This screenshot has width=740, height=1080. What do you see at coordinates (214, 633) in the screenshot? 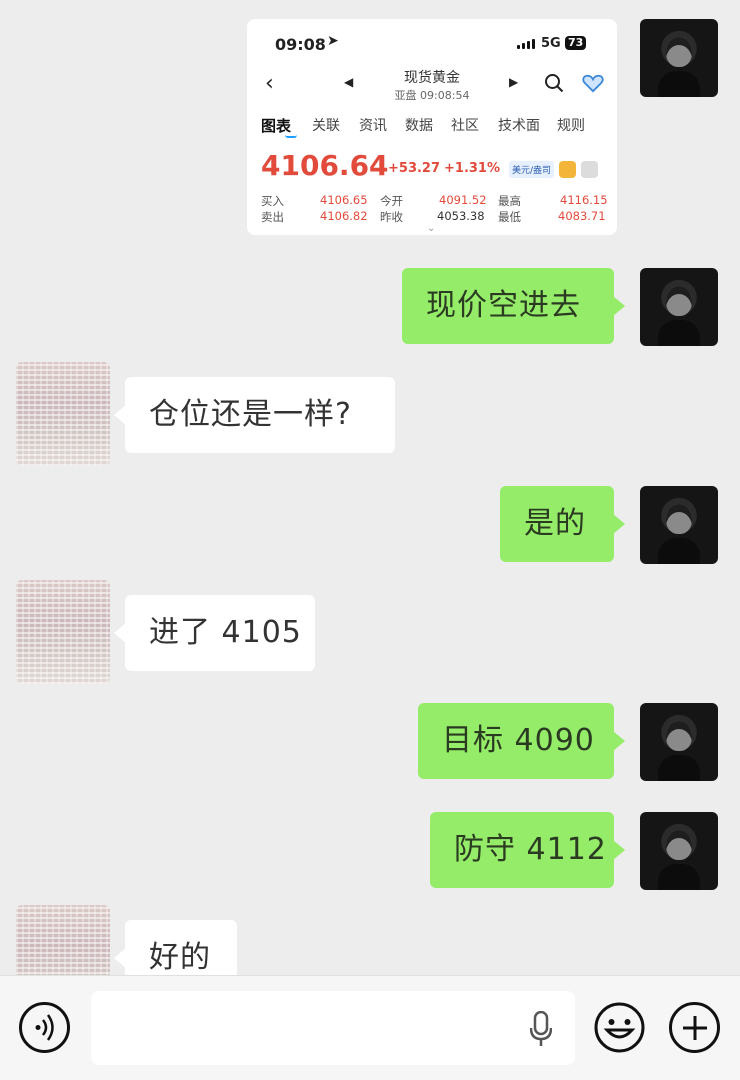
I see `message-bubble-contact: 进了 4105` at bounding box center [214, 633].